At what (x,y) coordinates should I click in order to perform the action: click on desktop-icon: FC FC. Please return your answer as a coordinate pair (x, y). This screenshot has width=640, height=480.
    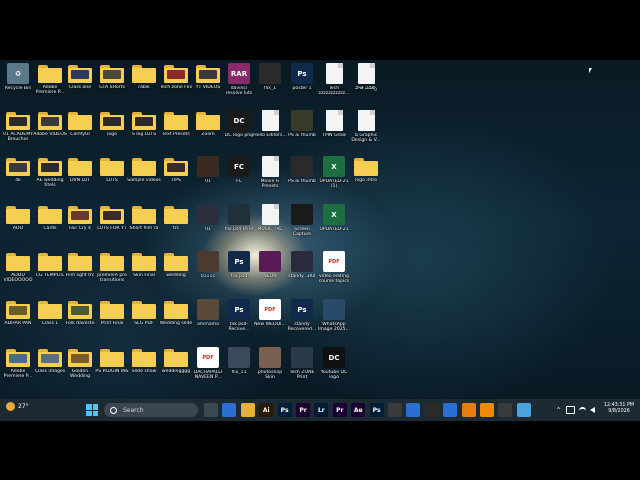
    Looking at the image, I should click on (239, 178).